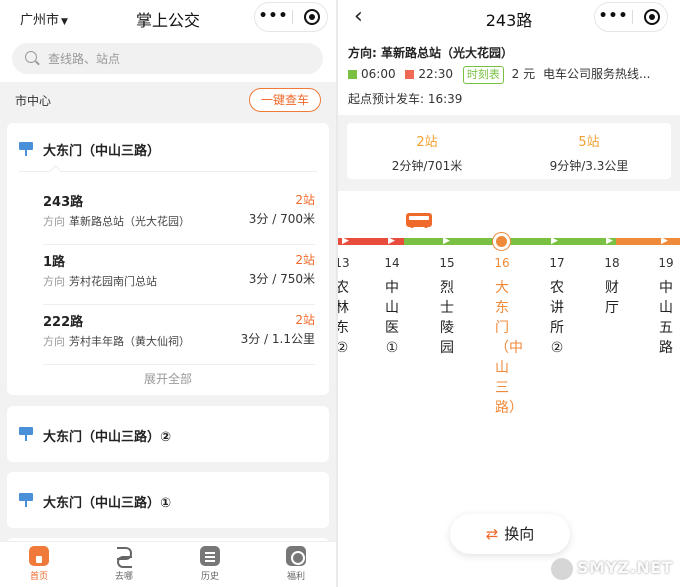 The height and width of the screenshot is (587, 680). I want to click on route-destination: 革新路总站（光大花园）, so click(129, 221).